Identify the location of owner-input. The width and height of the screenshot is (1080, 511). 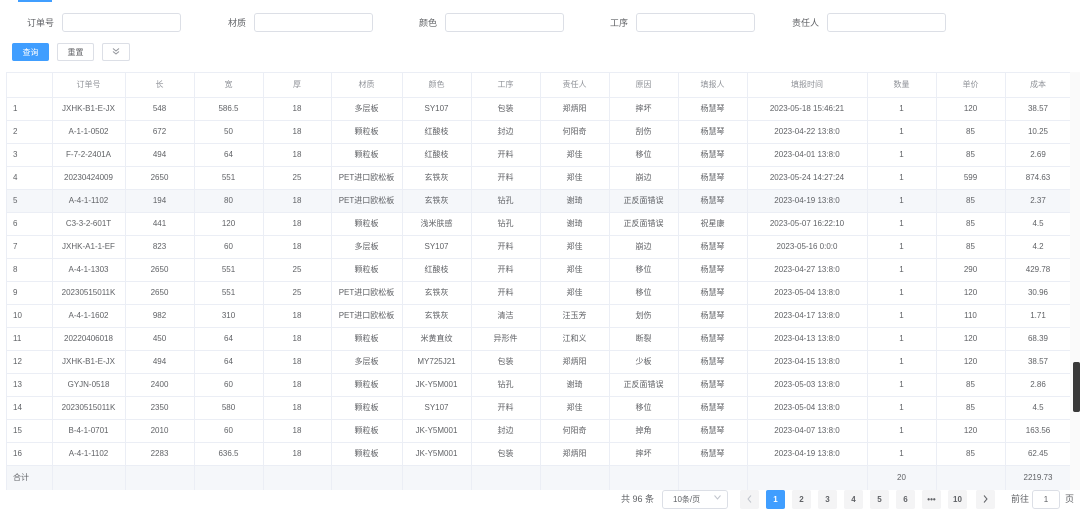
(886, 22).